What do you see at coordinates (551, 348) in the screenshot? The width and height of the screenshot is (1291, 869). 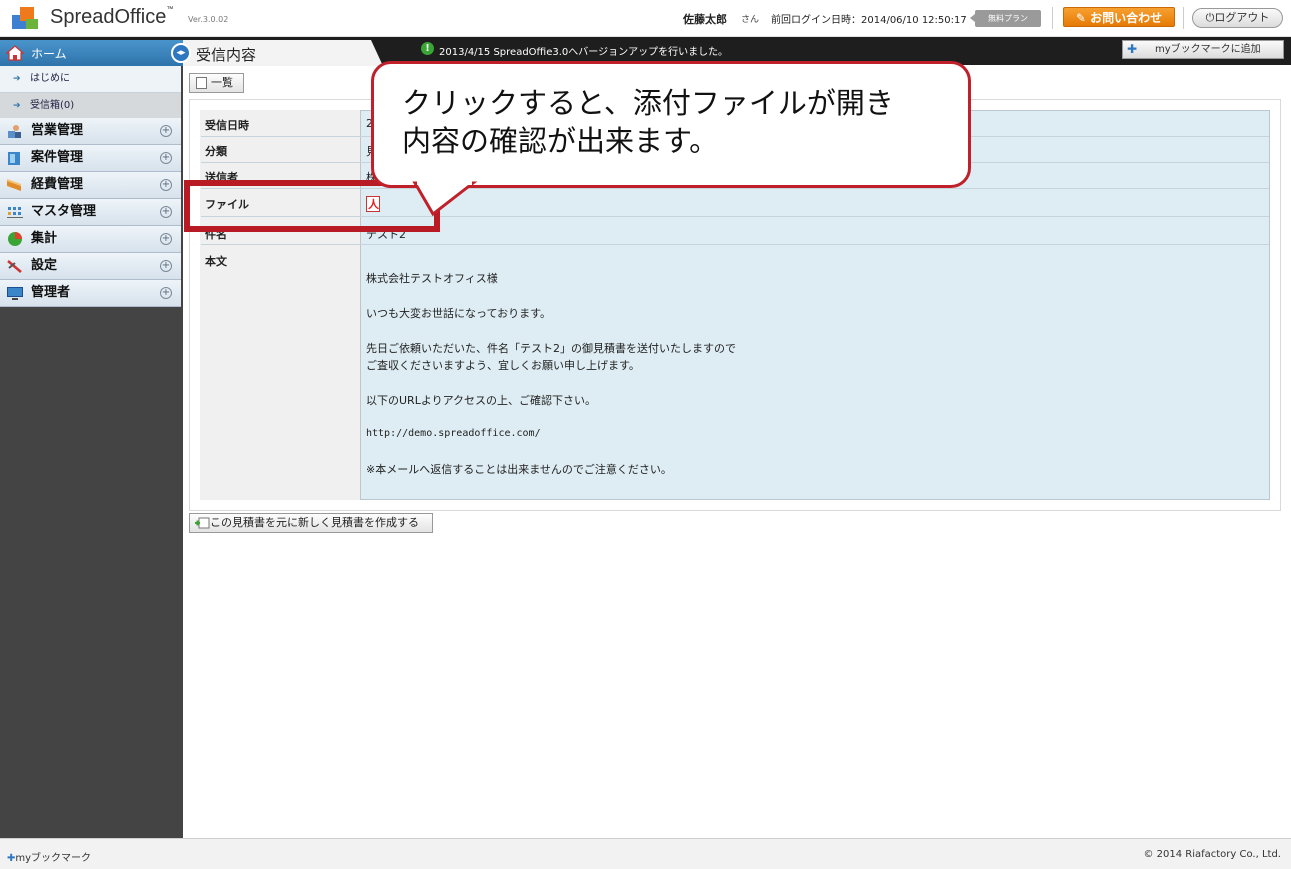 I see `body-line: 先日ご依頼いただいた、件名「テスト2」の御見積書を送付いたしますので` at bounding box center [551, 348].